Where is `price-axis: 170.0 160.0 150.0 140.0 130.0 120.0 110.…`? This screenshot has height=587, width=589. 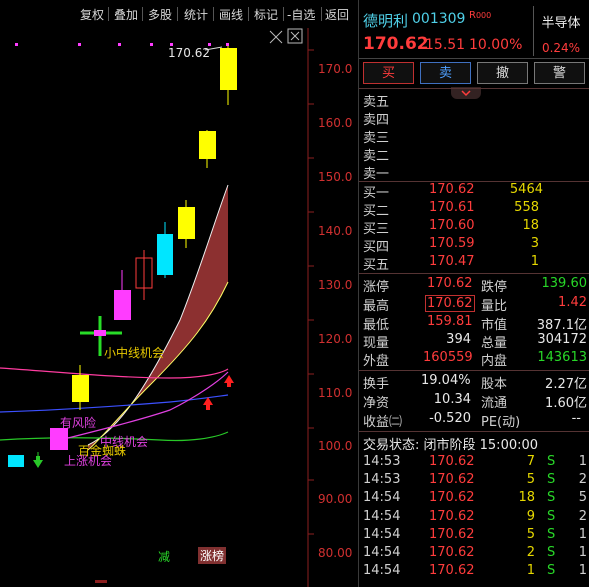
price-axis: 170.0 160.0 150.0 140.0 130.0 120.0 110.… is located at coordinates (335, 311).